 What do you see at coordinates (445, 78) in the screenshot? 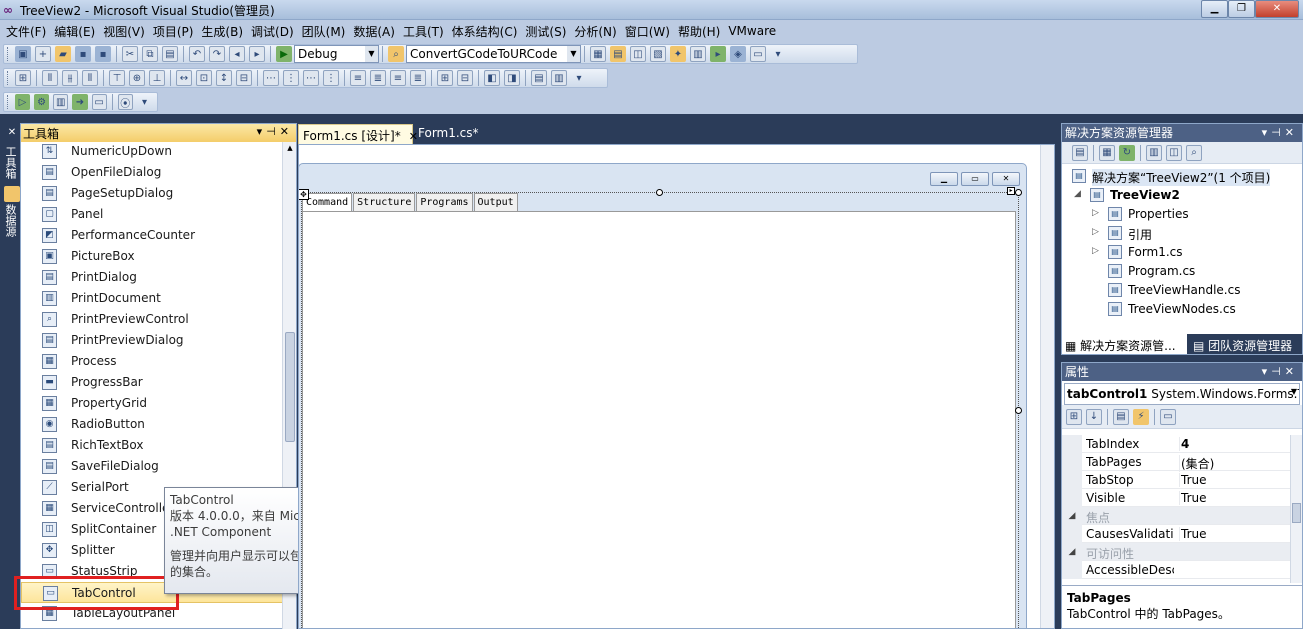
I see `center-horizontally-icon: ⊞` at bounding box center [445, 78].